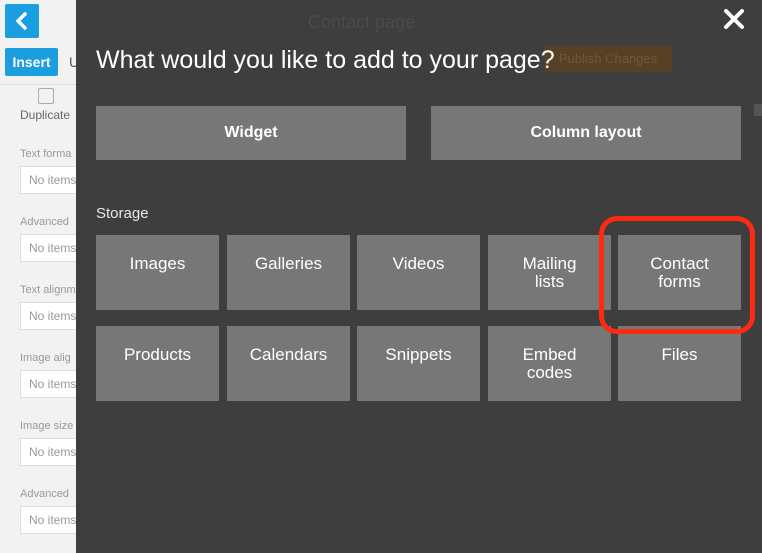  I want to click on tile-files: Files, so click(679, 363).